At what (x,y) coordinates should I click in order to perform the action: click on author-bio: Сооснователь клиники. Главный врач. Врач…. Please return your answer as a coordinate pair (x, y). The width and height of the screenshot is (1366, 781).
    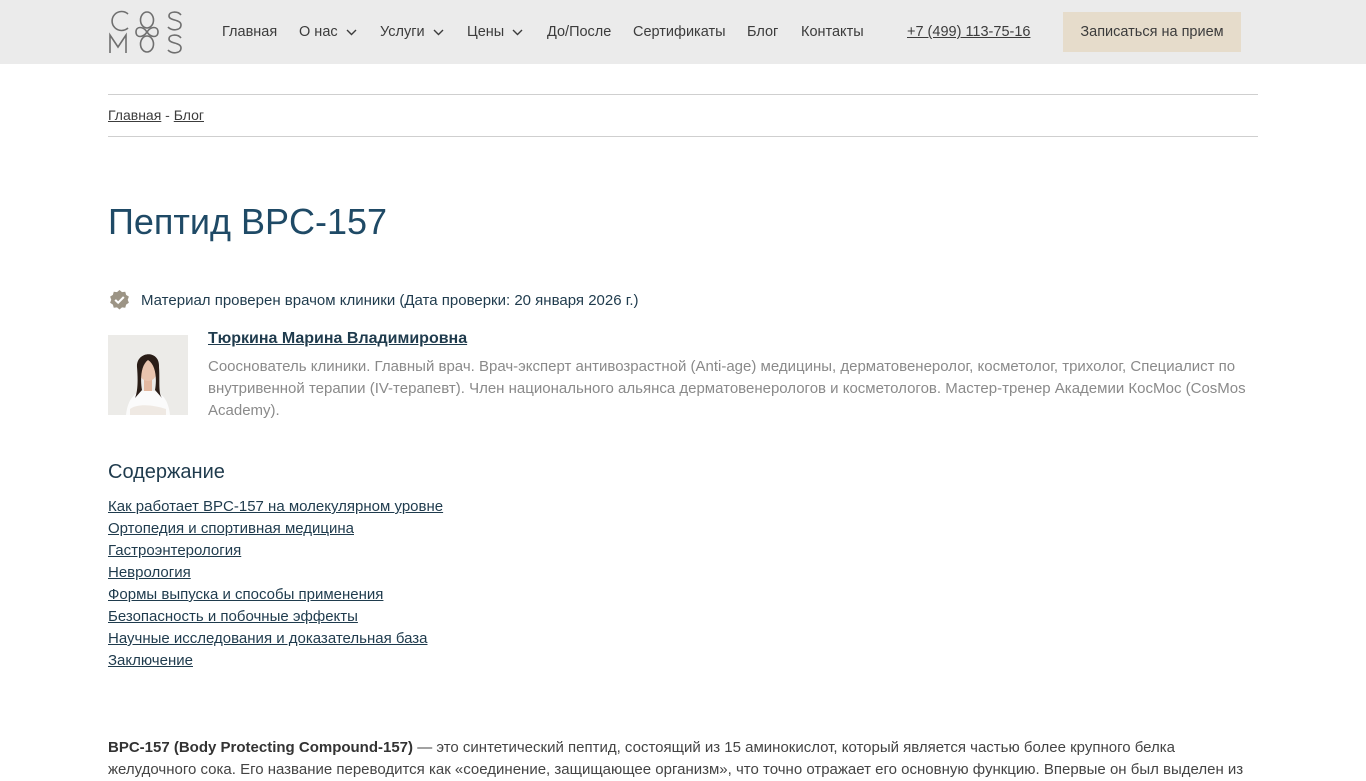
    Looking at the image, I should click on (727, 388).